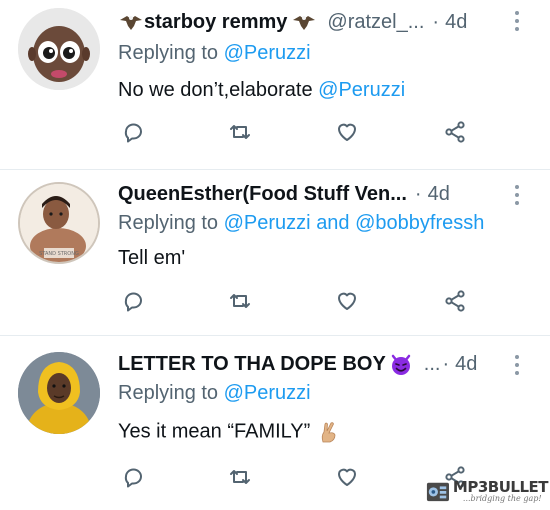  Describe the element at coordinates (500, 486) in the screenshot. I see `watermark-brand: MP3BULLET` at that location.